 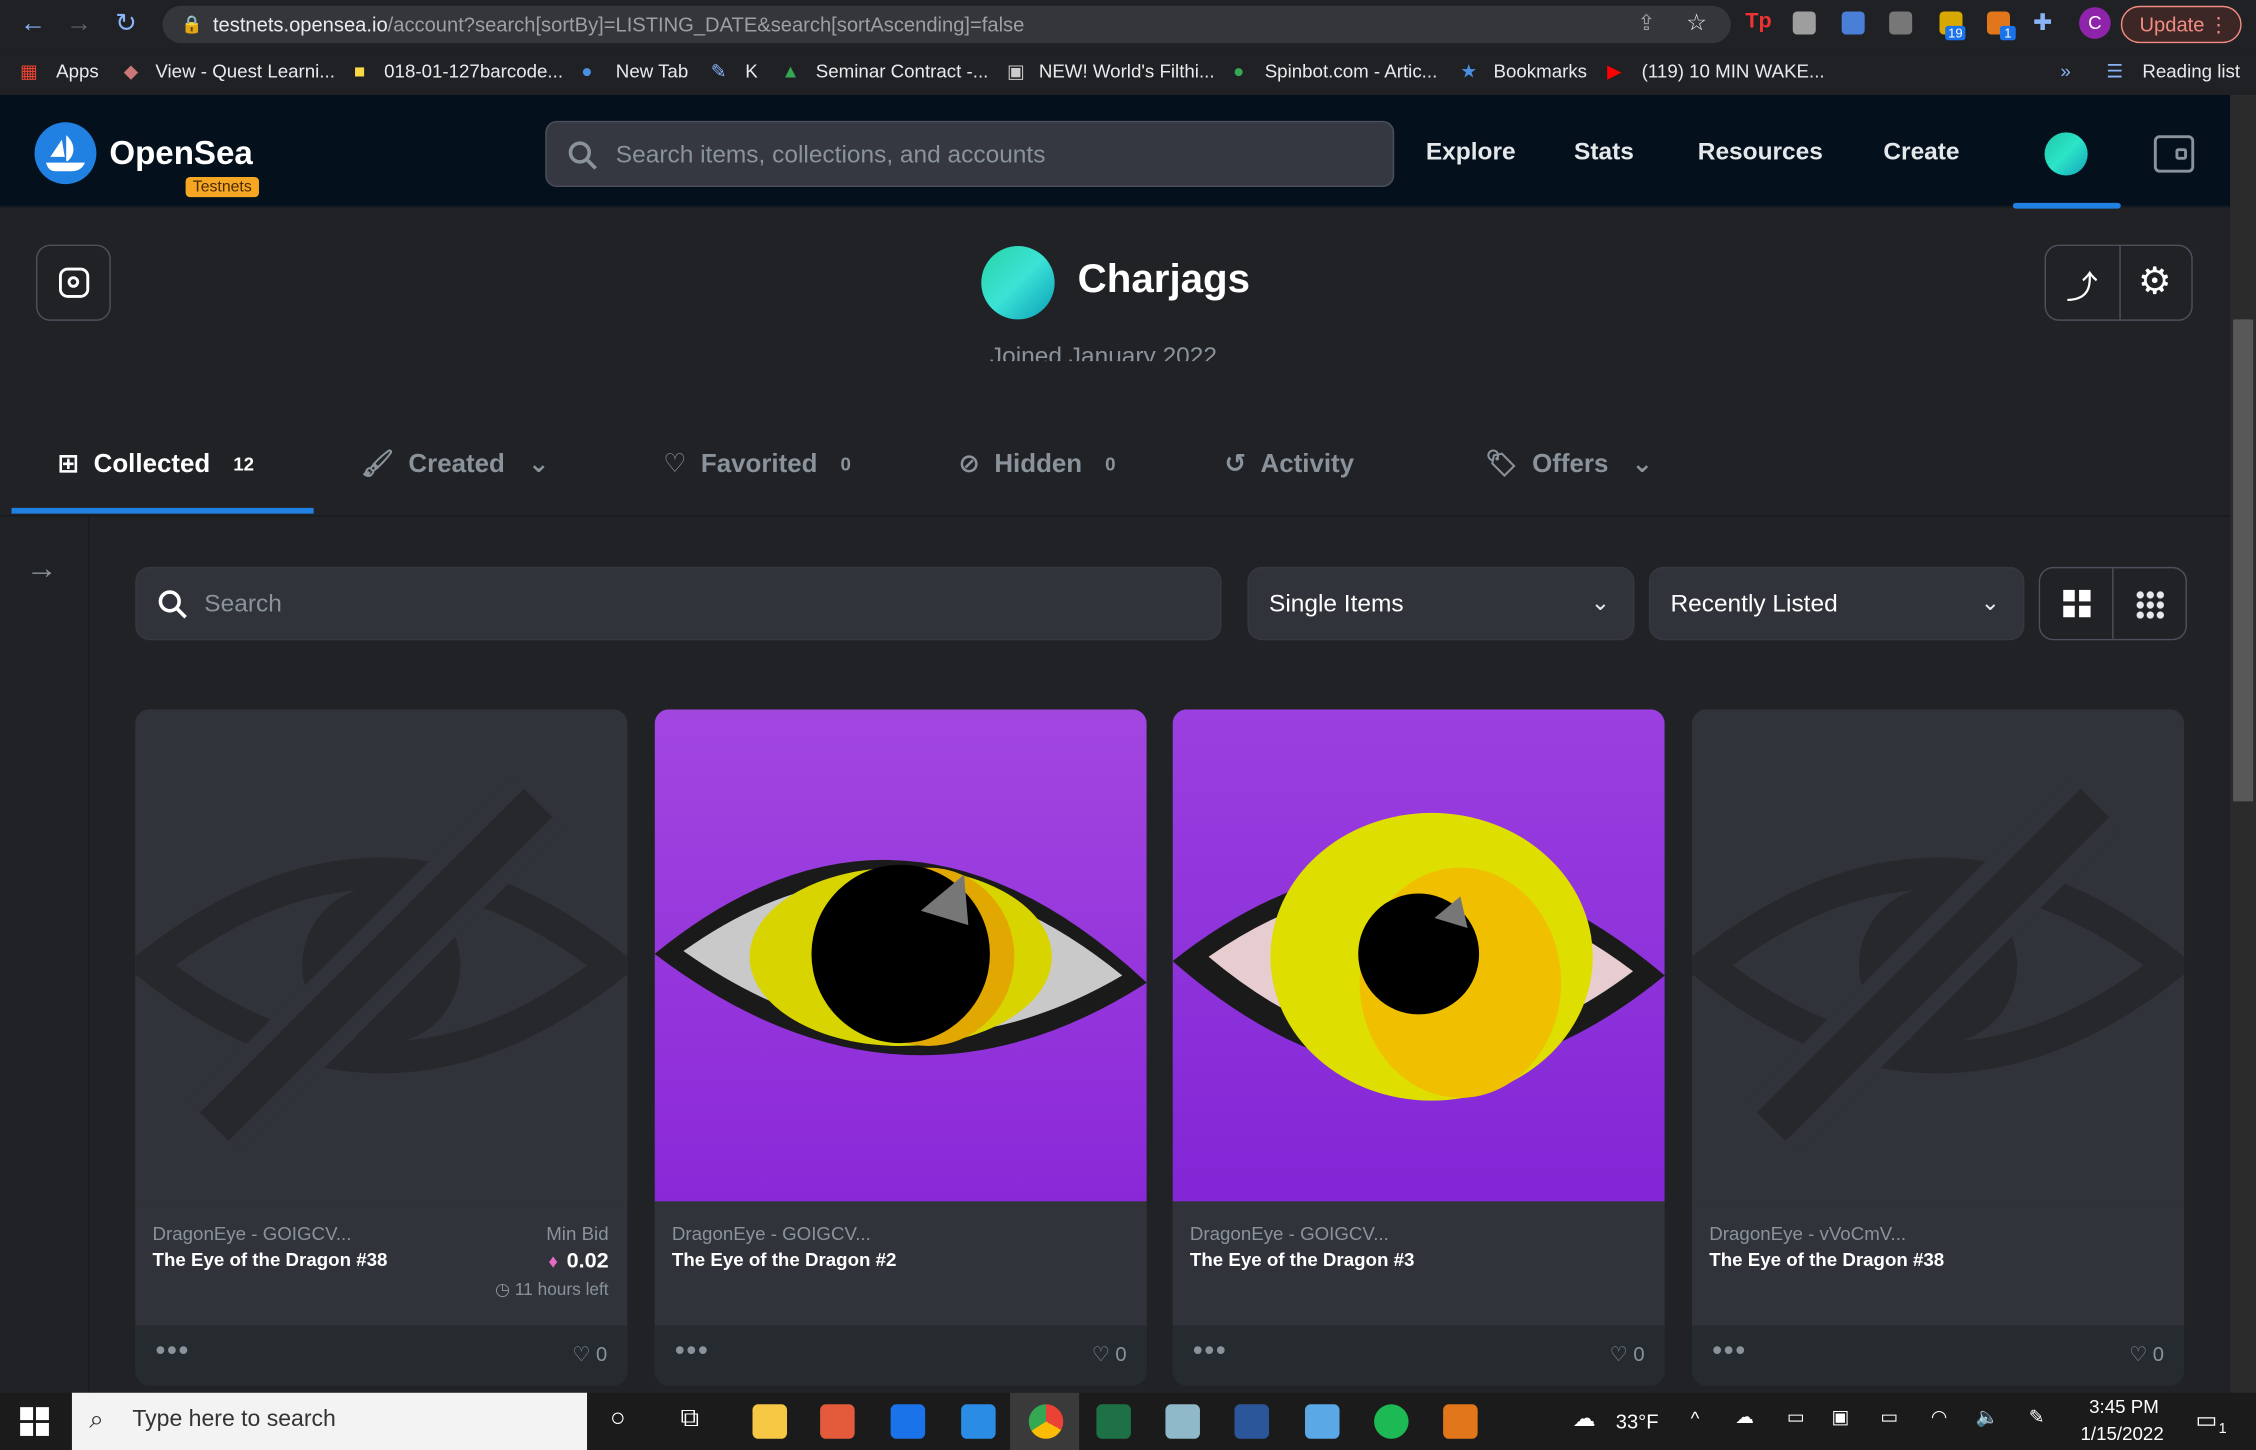 What do you see at coordinates (2149, 604) in the screenshot?
I see `small-grid-icon` at bounding box center [2149, 604].